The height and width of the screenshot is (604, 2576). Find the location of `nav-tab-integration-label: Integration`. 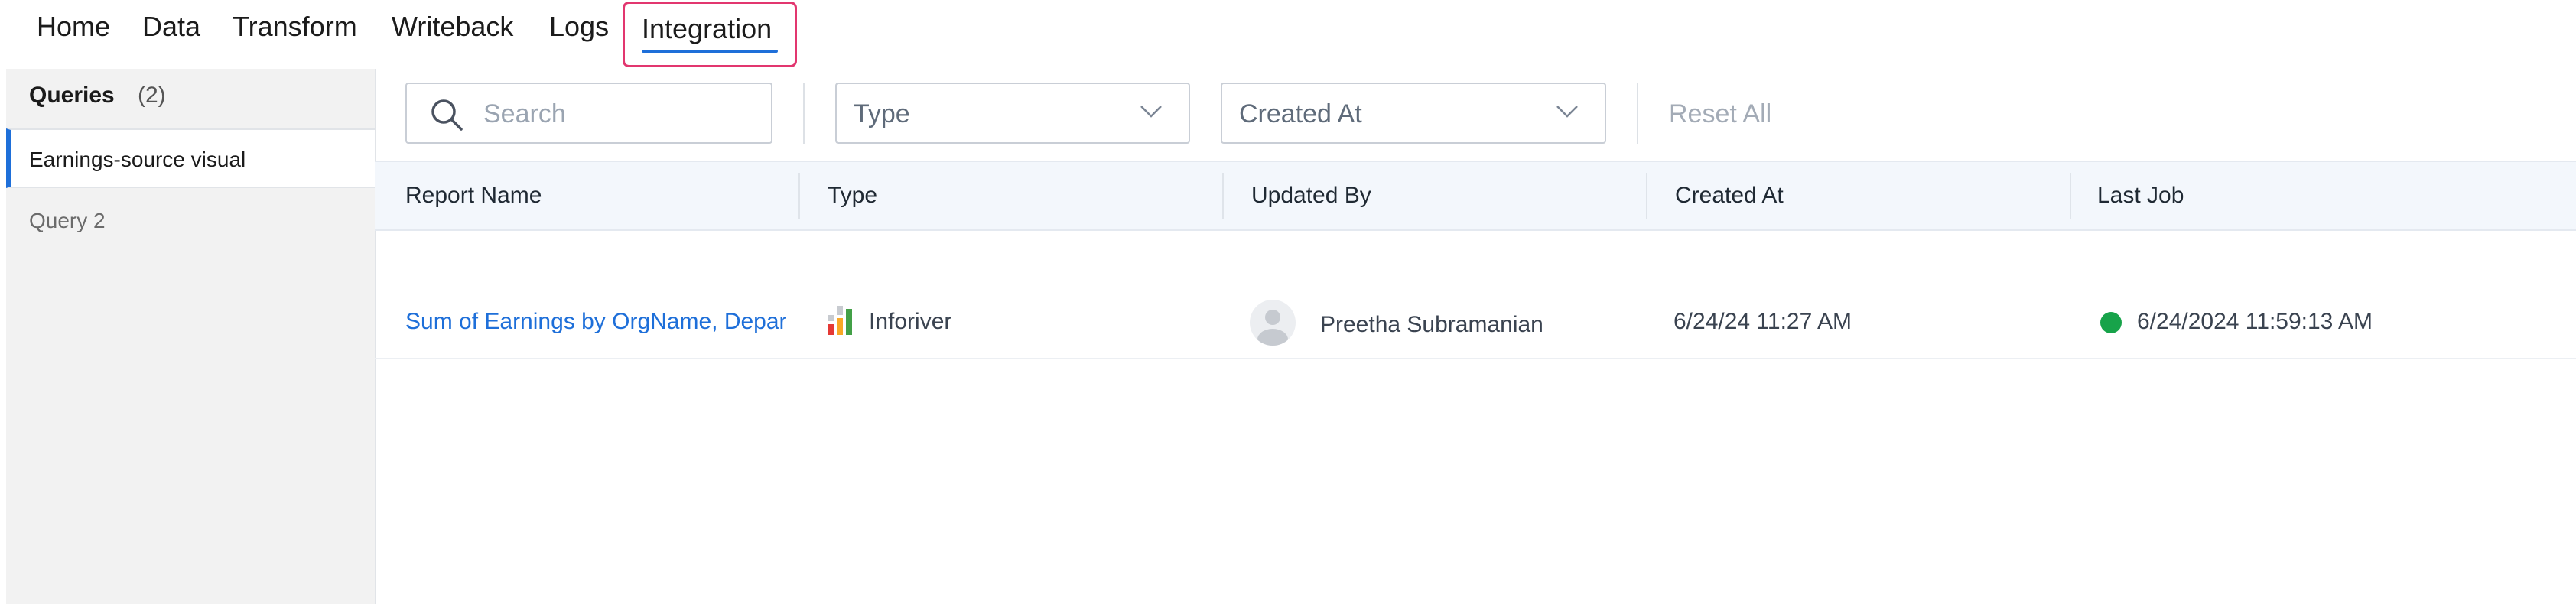

nav-tab-integration-label: Integration is located at coordinates (707, 28).